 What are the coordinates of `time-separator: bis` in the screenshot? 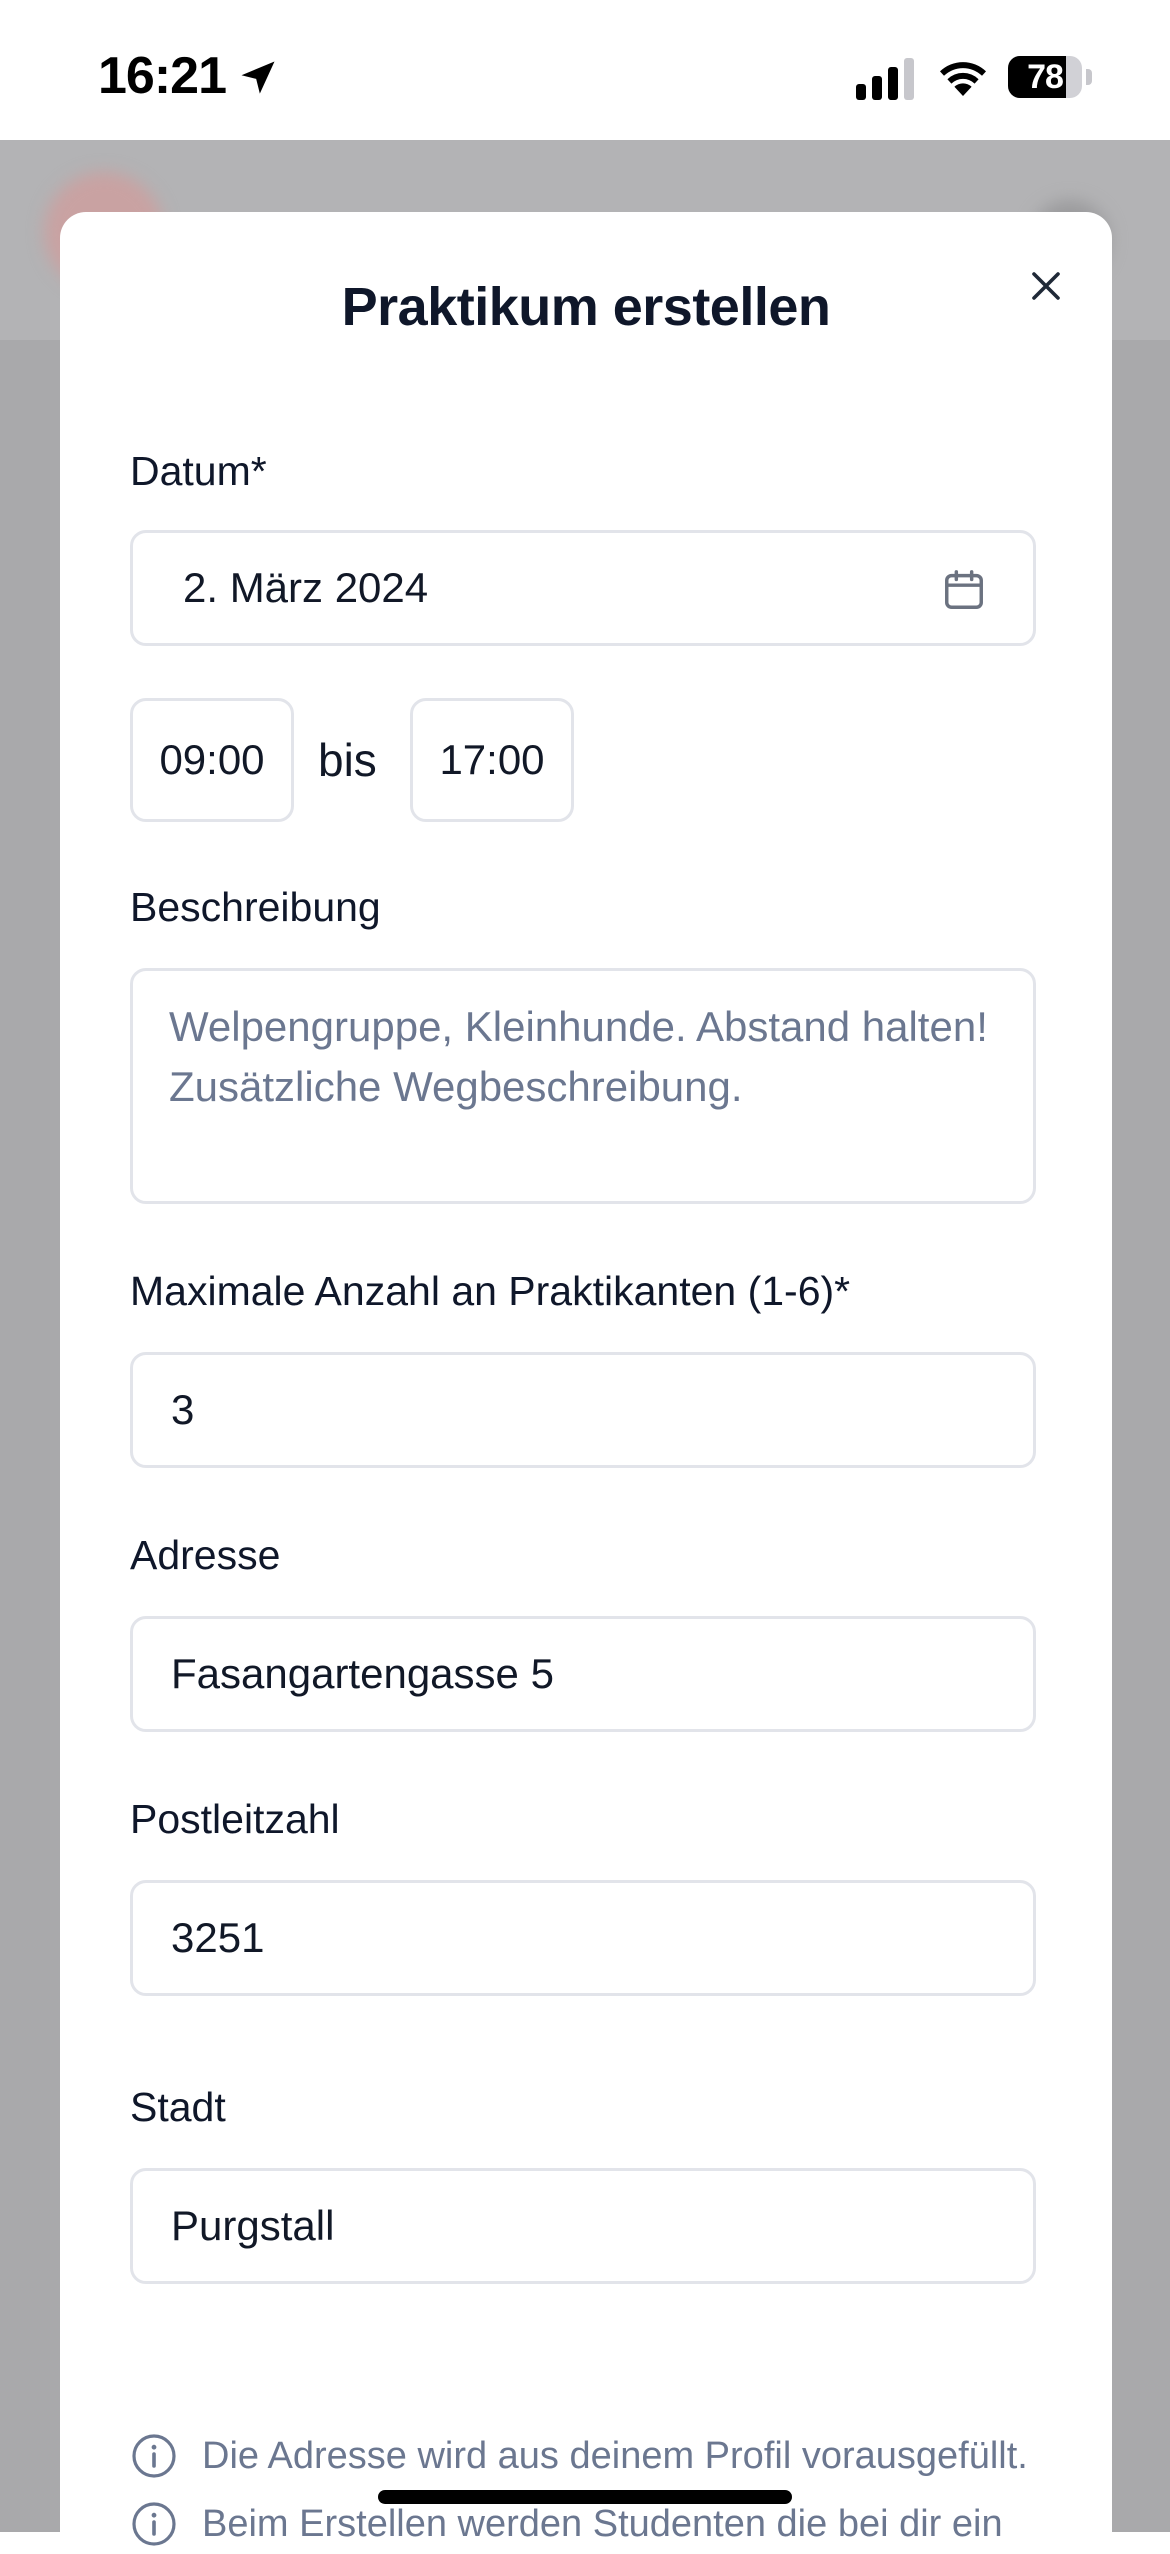 It's located at (347, 760).